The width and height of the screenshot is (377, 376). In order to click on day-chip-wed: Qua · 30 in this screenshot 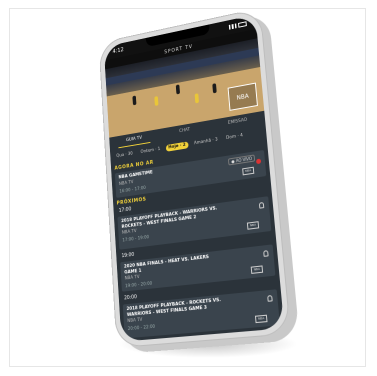, I will do `click(125, 155)`.